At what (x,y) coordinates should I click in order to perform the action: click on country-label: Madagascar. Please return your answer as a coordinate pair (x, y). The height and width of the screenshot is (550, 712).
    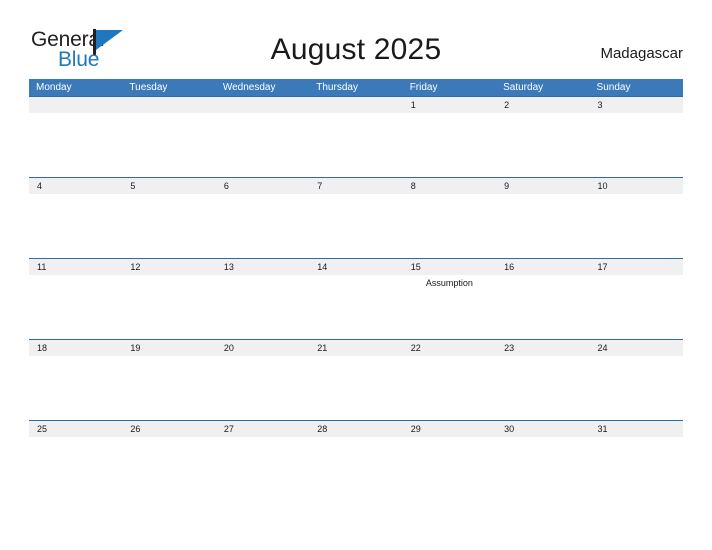
    Looking at the image, I should click on (641, 53).